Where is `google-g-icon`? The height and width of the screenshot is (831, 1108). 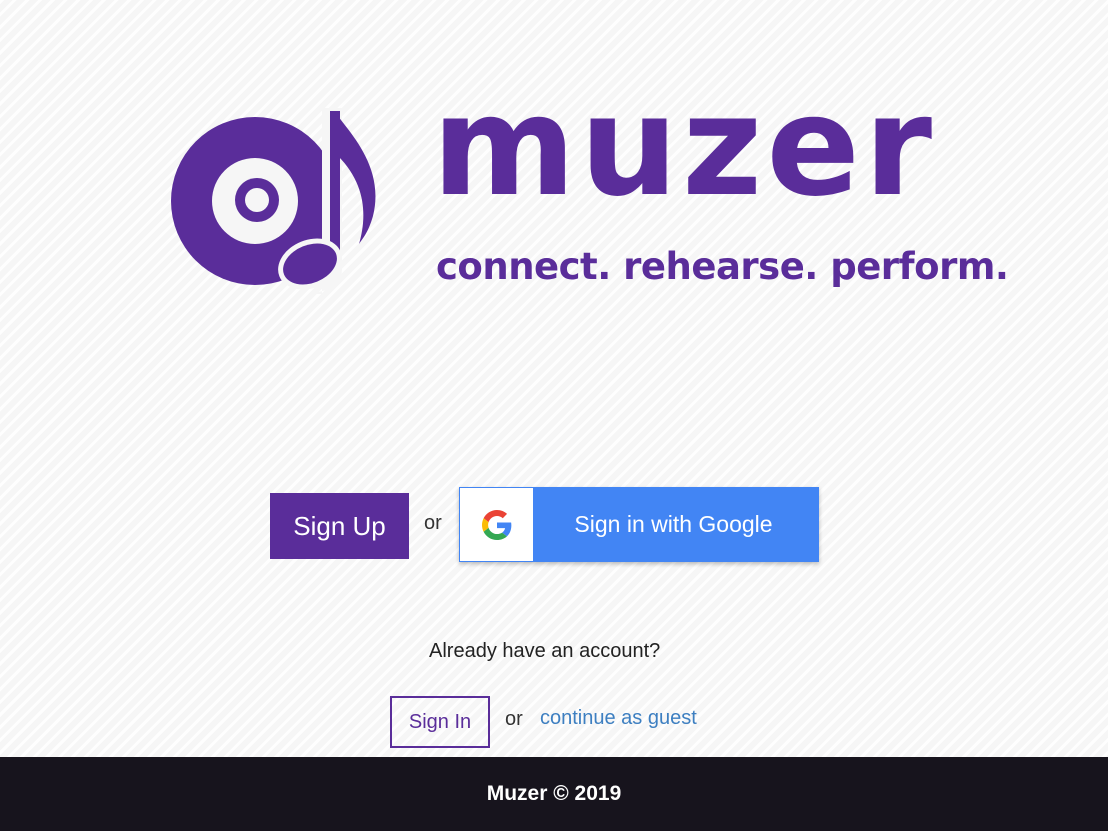
google-g-icon is located at coordinates (496, 524).